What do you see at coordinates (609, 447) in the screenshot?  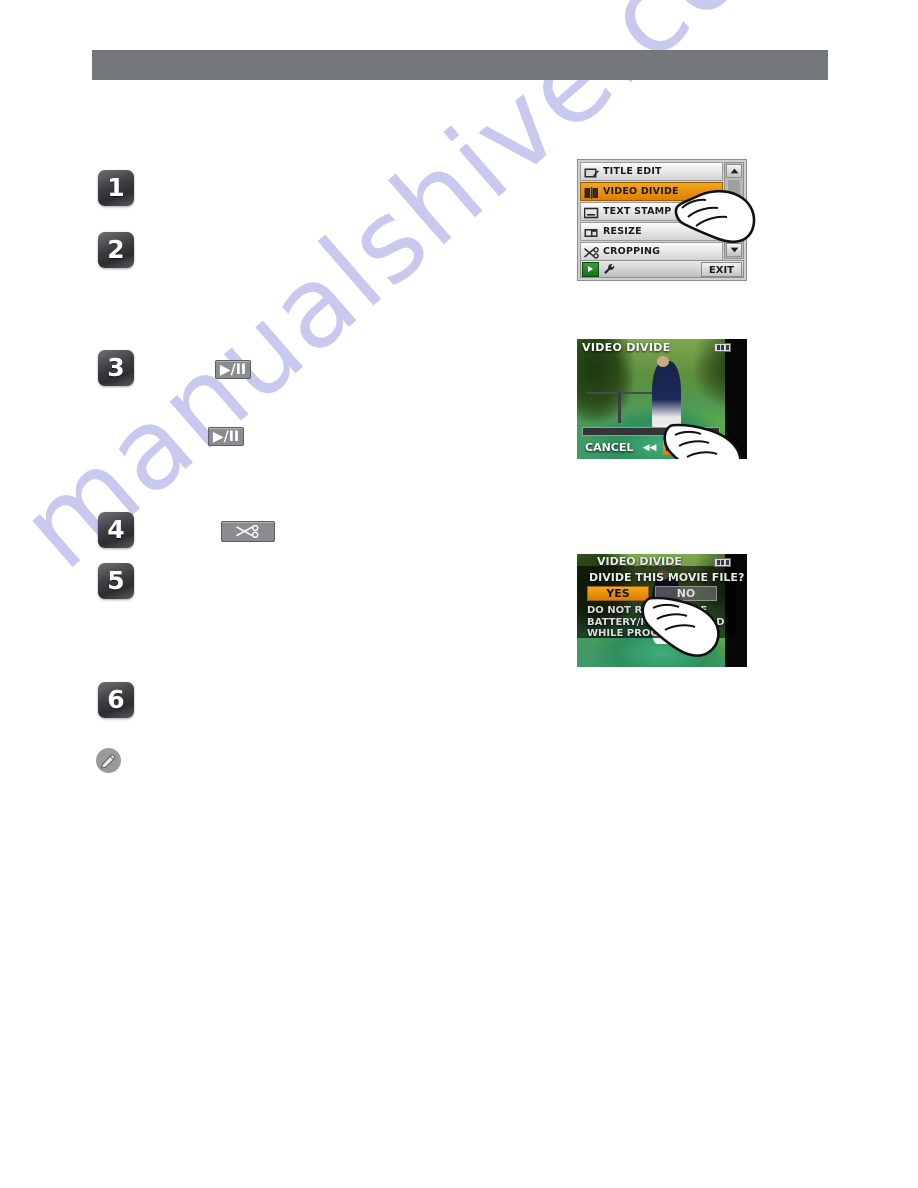 I see `cancel-button: CANCEL` at bounding box center [609, 447].